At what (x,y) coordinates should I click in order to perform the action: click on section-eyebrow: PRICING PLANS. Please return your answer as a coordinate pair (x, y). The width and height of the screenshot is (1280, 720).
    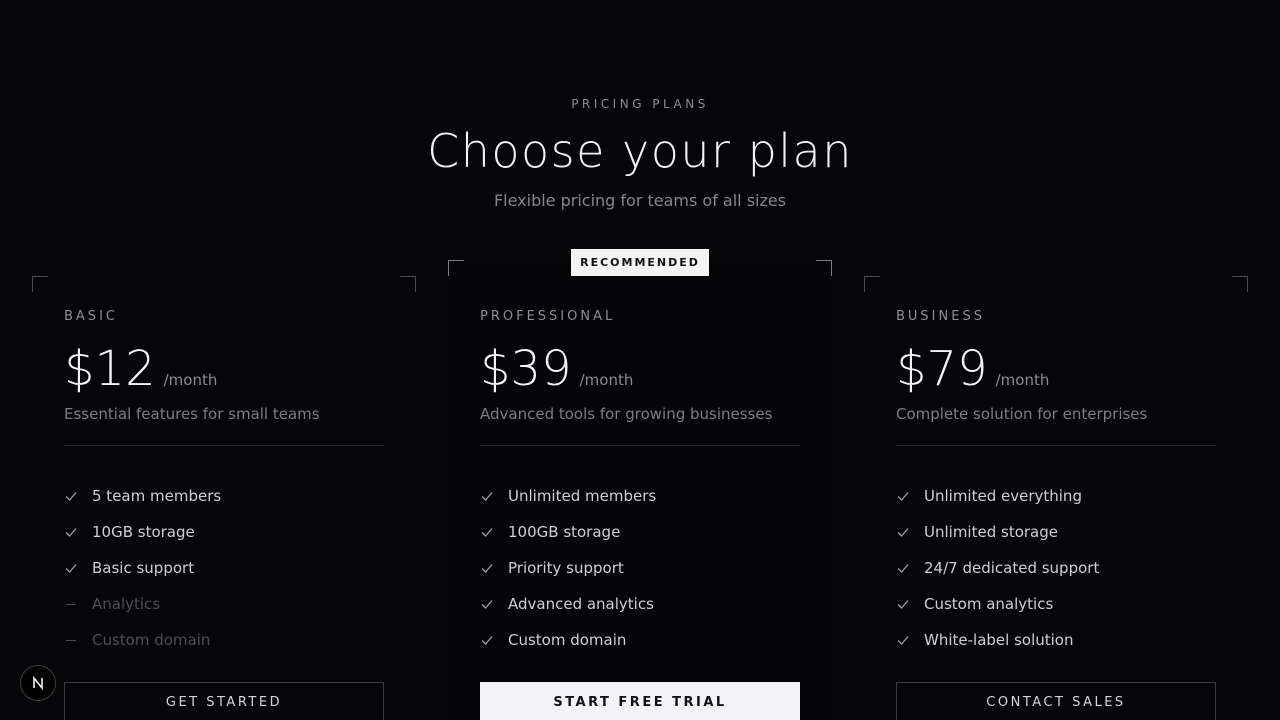
    Looking at the image, I should click on (640, 104).